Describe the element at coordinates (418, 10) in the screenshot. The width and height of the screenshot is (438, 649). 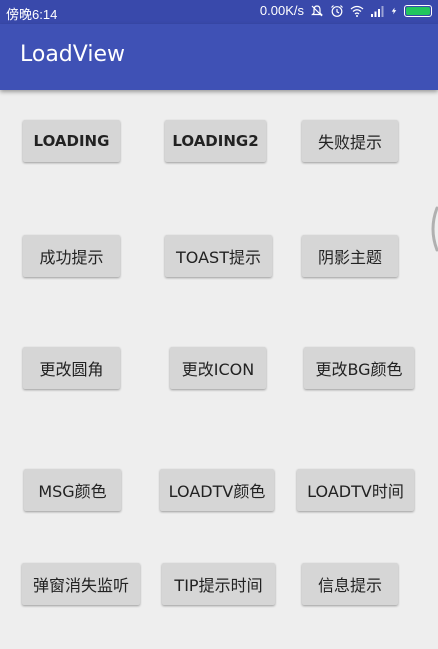
I see `battery-icon` at that location.